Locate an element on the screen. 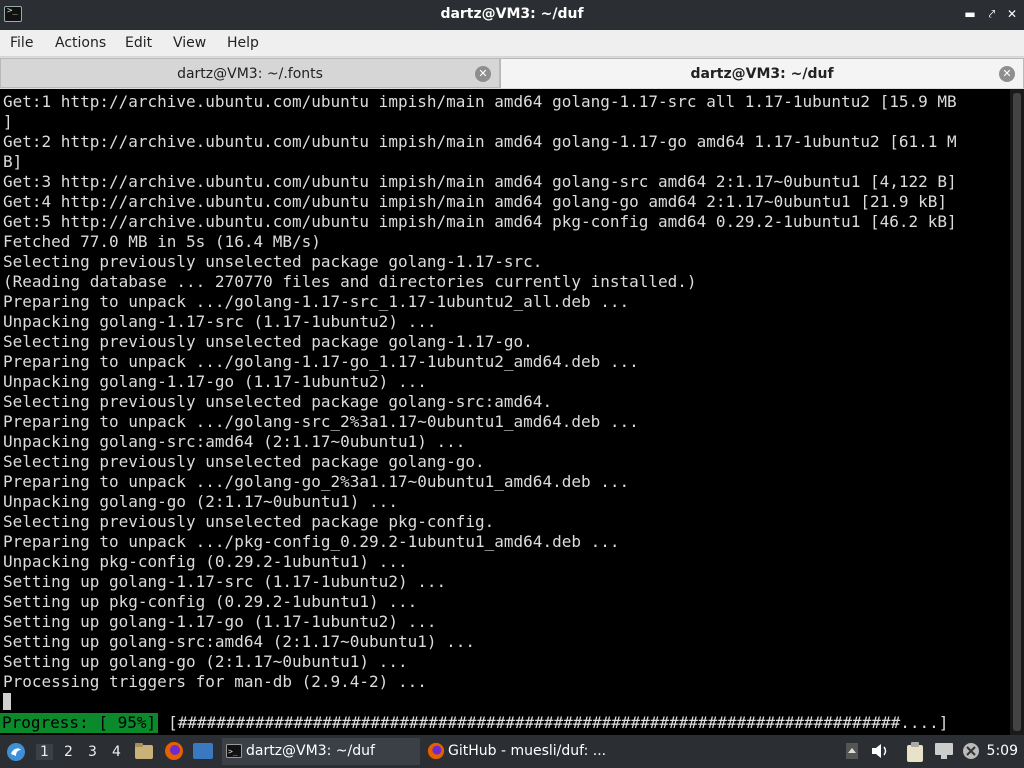  workspace-3: 3 is located at coordinates (92, 752).